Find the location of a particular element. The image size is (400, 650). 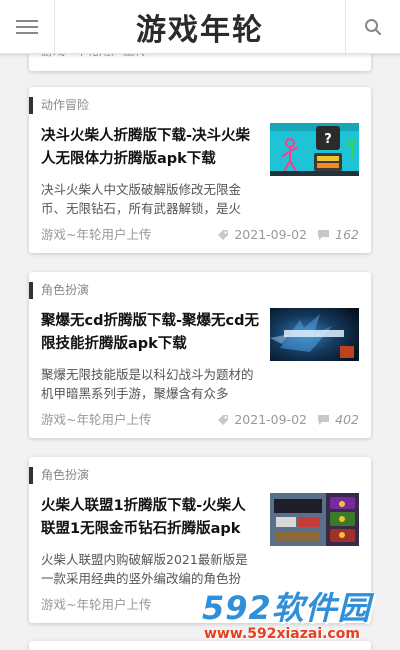

comment-count: 402 is located at coordinates (347, 419).